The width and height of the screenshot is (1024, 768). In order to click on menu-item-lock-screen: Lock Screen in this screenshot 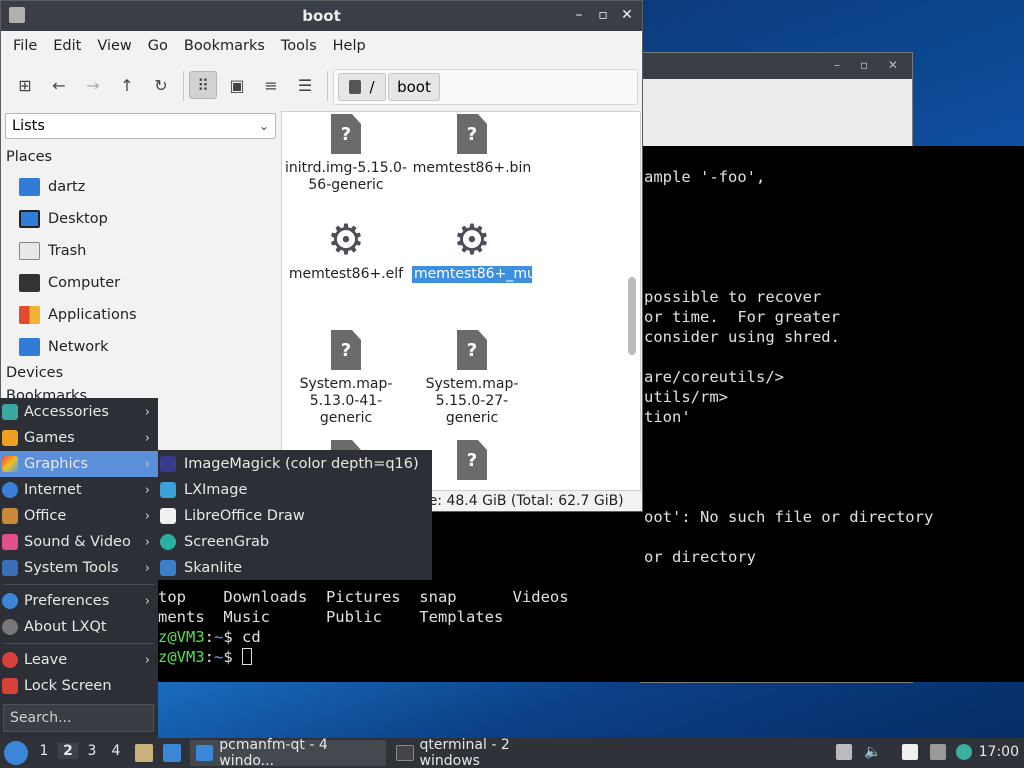, I will do `click(79, 686)`.